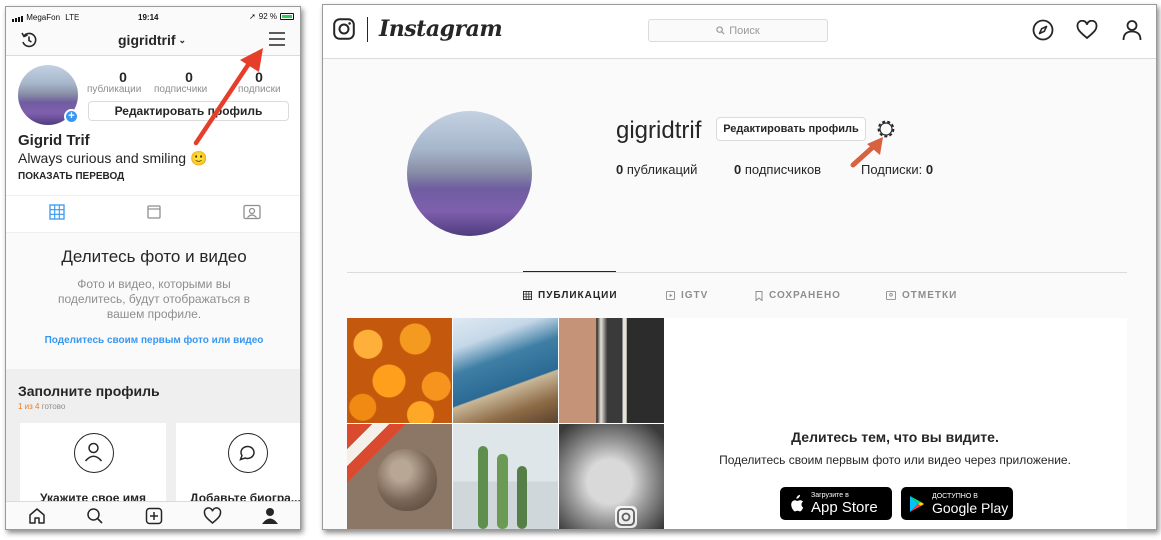 The width and height of the screenshot is (1161, 540). What do you see at coordinates (1043, 32) in the screenshot?
I see `explore-compass-icon` at bounding box center [1043, 32].